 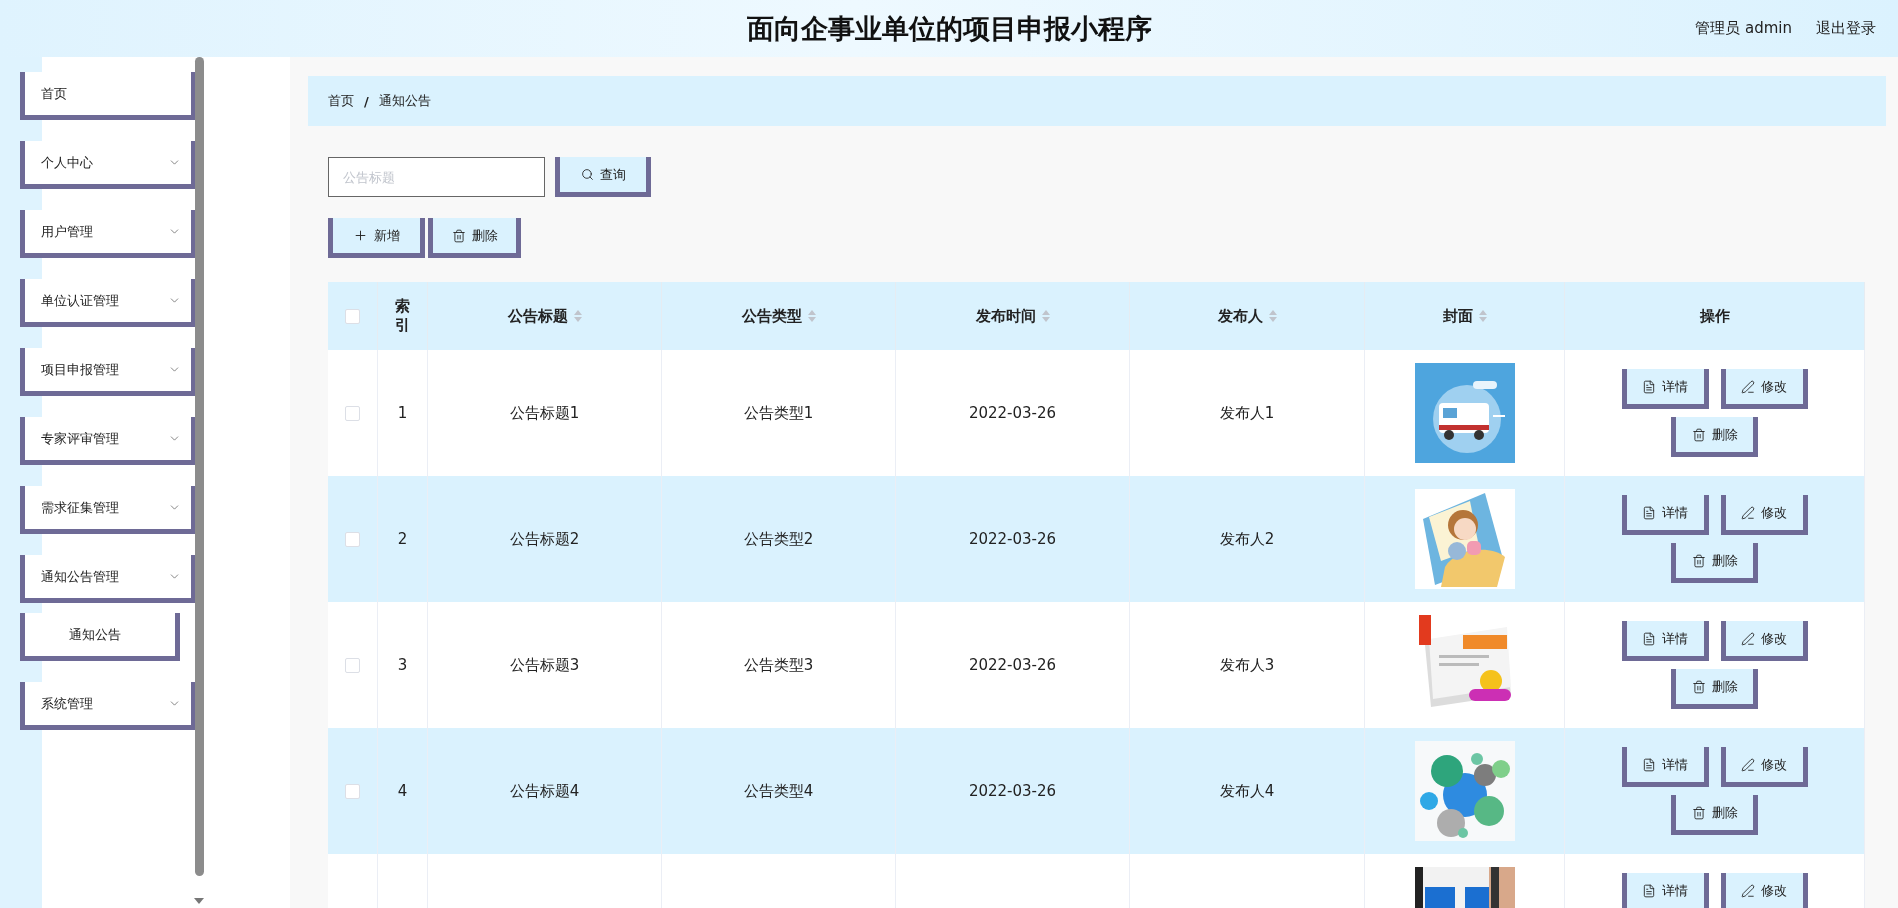 I want to click on table-cell: 公告标题3, so click(x=545, y=665).